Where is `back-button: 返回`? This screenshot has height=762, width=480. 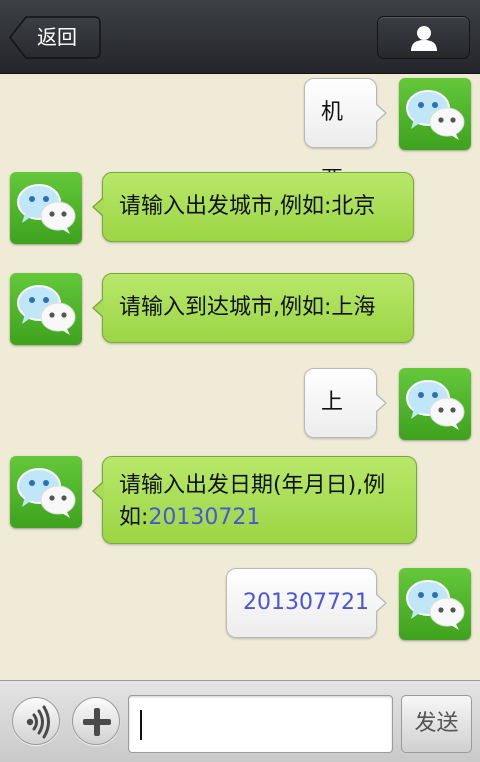 back-button: 返回 is located at coordinates (55, 37).